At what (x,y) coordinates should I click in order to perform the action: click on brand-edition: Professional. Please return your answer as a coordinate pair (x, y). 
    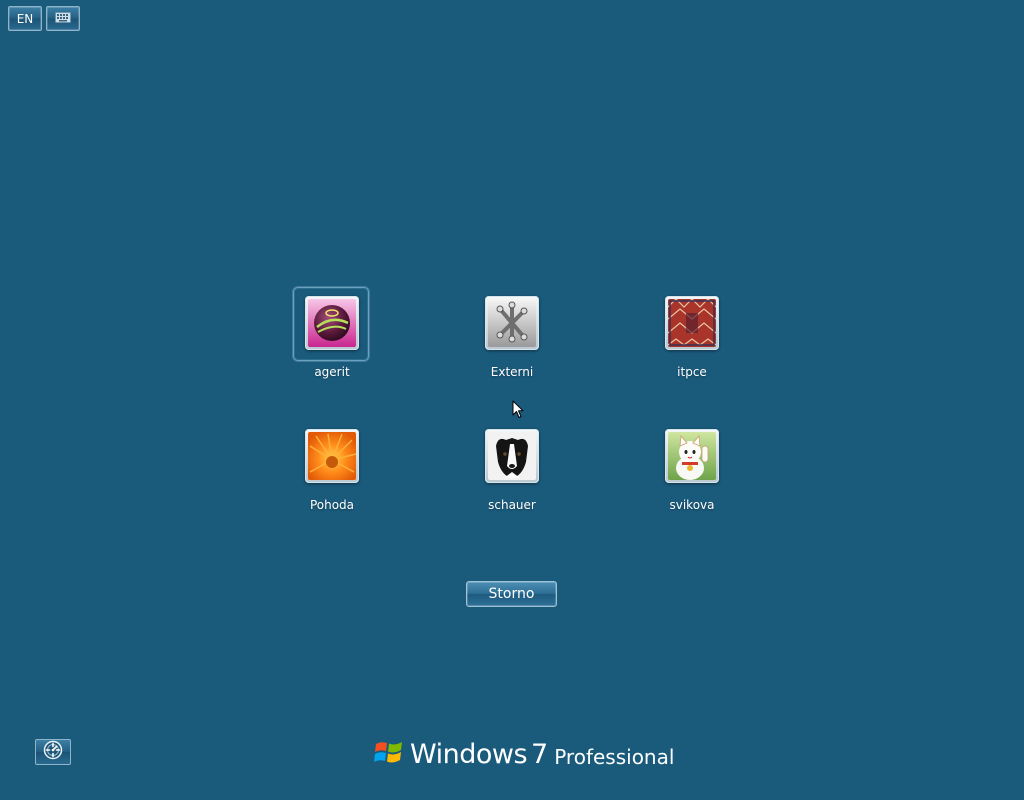
    Looking at the image, I should click on (614, 756).